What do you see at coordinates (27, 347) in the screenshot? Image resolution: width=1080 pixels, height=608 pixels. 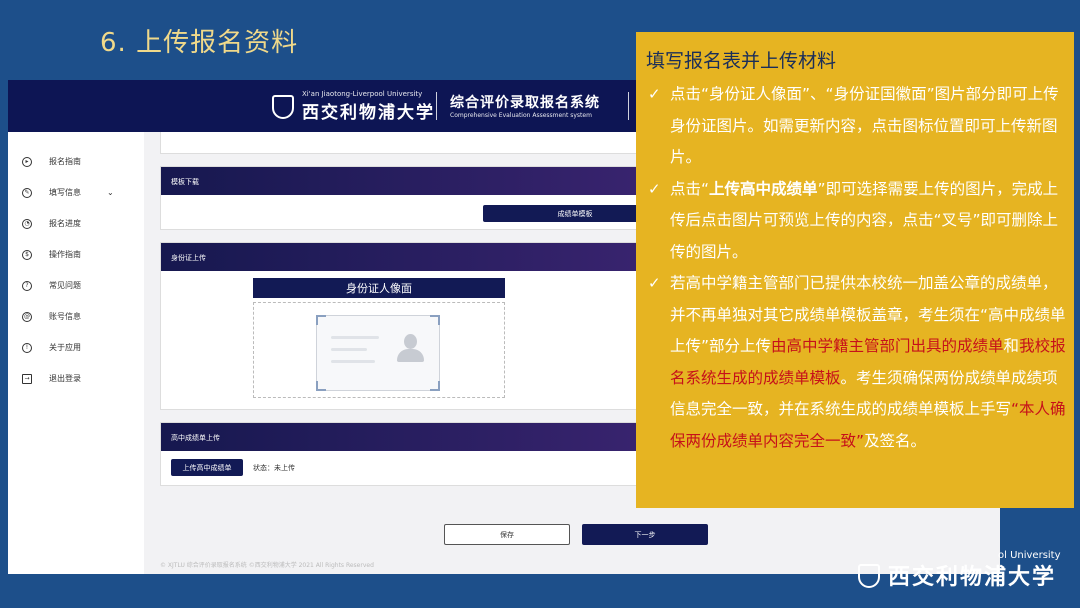 I see `info-icon: !` at bounding box center [27, 347].